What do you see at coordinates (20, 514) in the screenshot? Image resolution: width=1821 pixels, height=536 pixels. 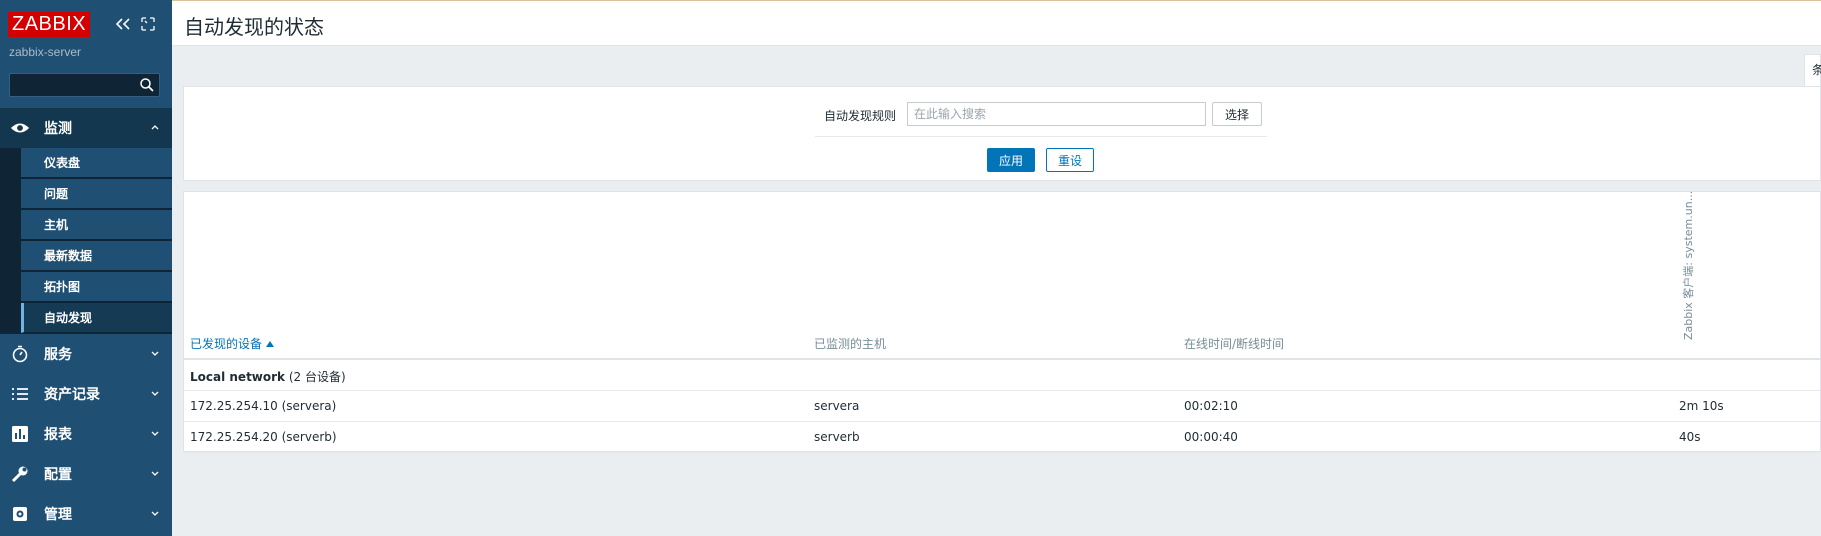 I see `gear-icon` at bounding box center [20, 514].